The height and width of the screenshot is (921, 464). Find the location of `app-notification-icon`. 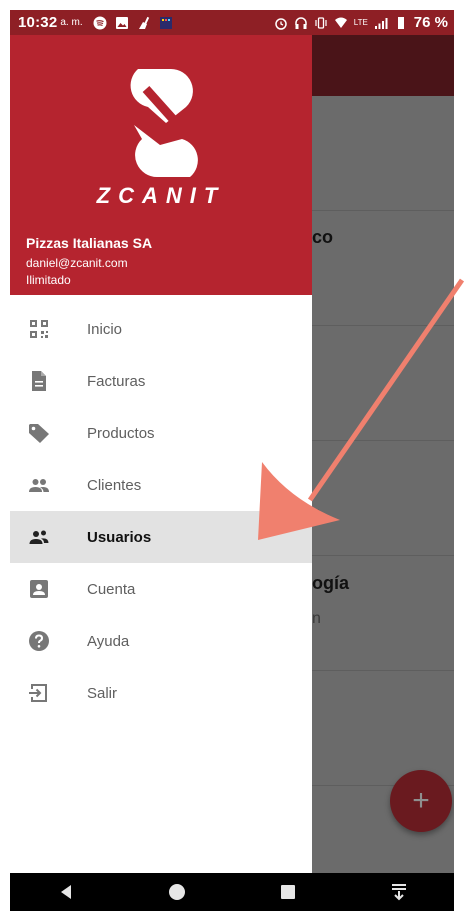

app-notification-icon is located at coordinates (165, 22).